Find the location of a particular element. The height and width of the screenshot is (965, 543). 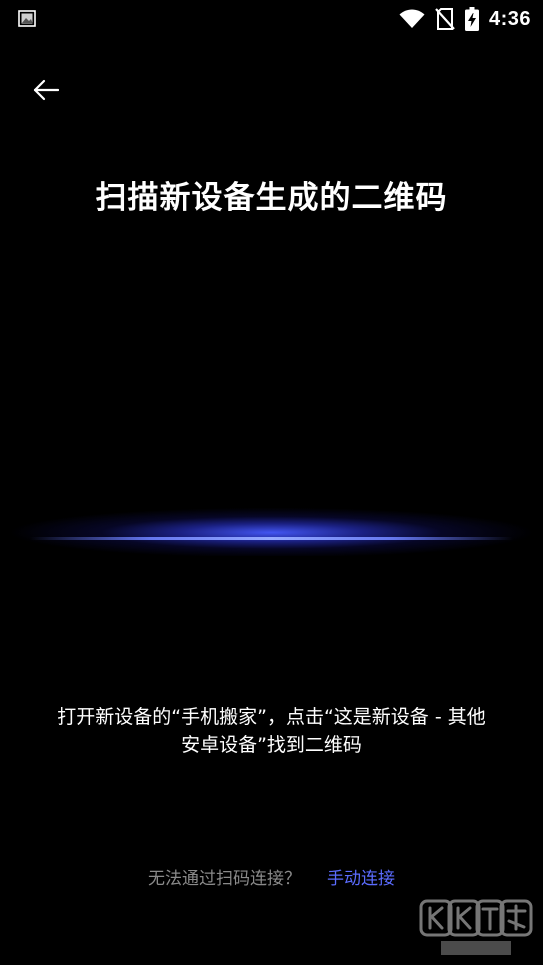

back-button is located at coordinates (46, 90).